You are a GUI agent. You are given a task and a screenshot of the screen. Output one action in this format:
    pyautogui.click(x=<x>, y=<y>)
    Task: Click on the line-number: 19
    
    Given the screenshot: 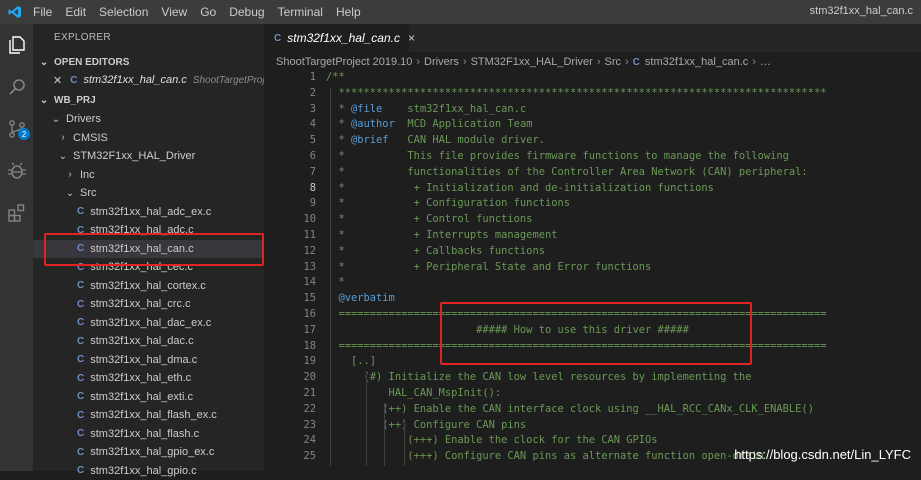 What is the action you would take?
    pyautogui.click(x=309, y=361)
    